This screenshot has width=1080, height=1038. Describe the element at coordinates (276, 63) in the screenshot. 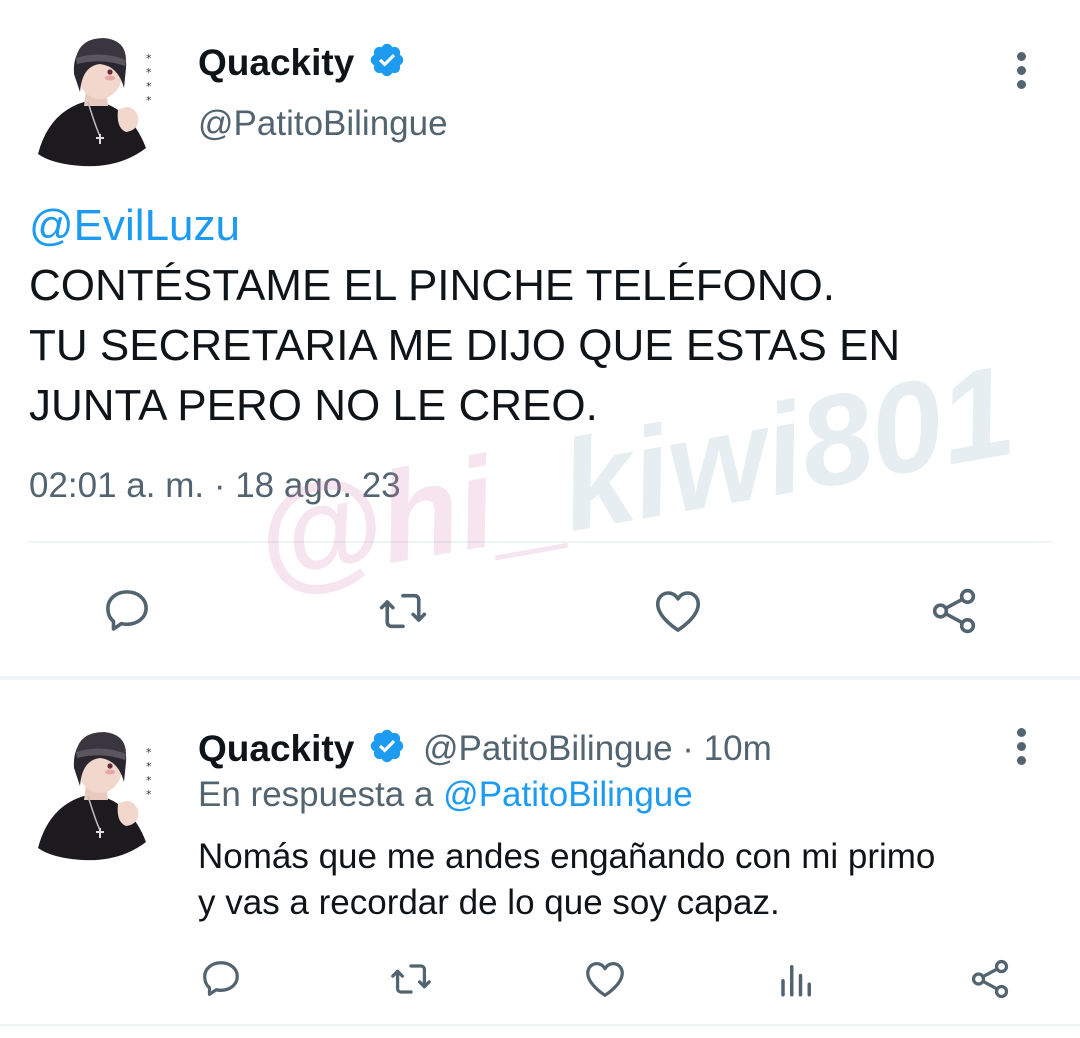

I see `author-name: Quackity` at that location.